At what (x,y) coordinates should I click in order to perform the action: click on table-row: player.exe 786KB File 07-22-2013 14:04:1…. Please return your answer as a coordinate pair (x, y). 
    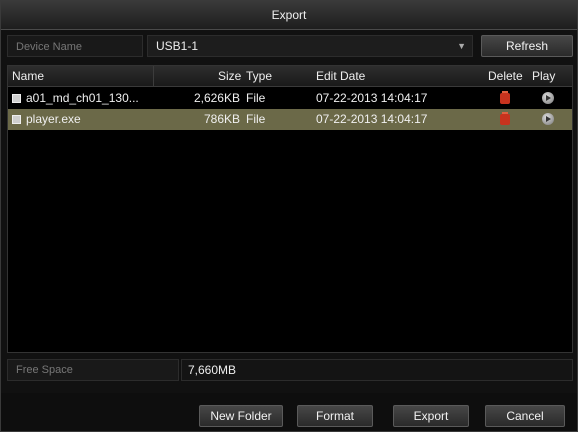
    Looking at the image, I should click on (290, 119).